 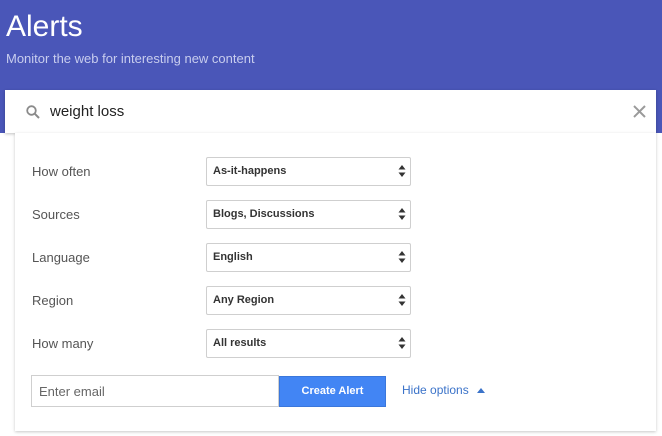 I want to click on email-field: Enter email, so click(x=155, y=391).